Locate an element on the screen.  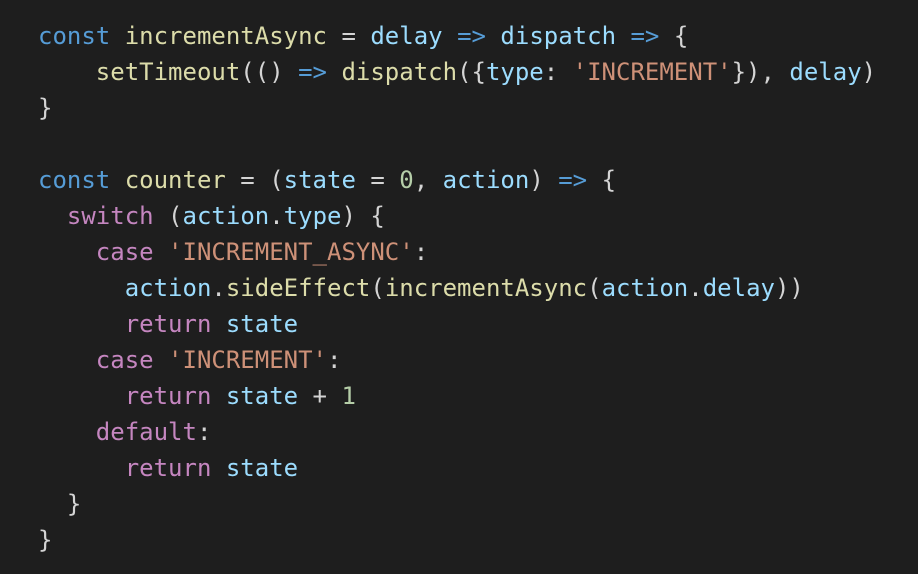
code-line-13: return state is located at coordinates (478, 468).